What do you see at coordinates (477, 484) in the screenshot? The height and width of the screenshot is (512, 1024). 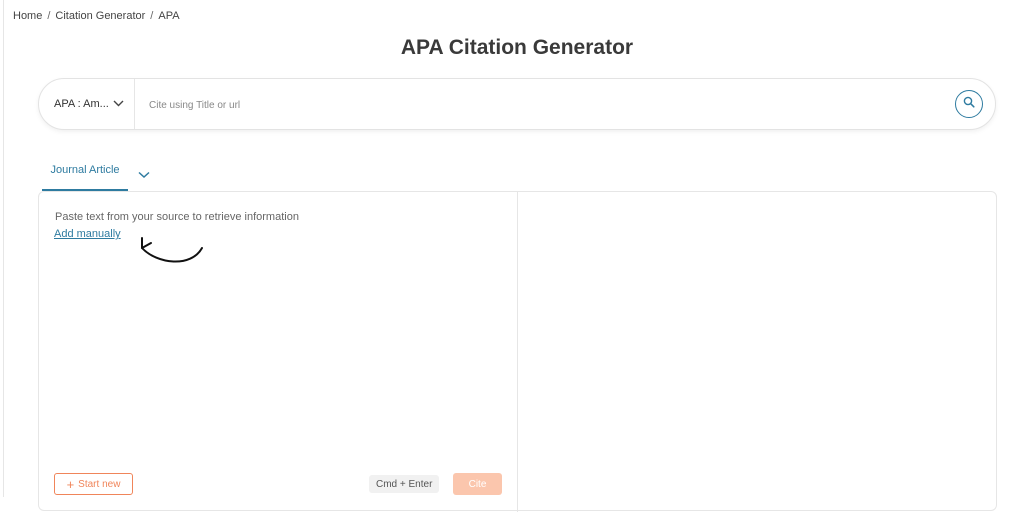 I see `cite-button: Cite` at bounding box center [477, 484].